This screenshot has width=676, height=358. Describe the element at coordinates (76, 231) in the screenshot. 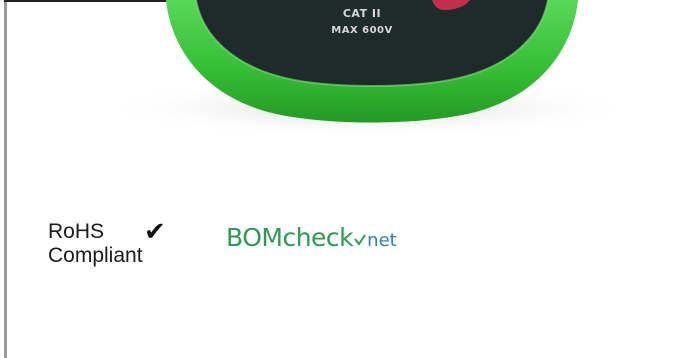

I see `rohs-label: RoHS` at that location.